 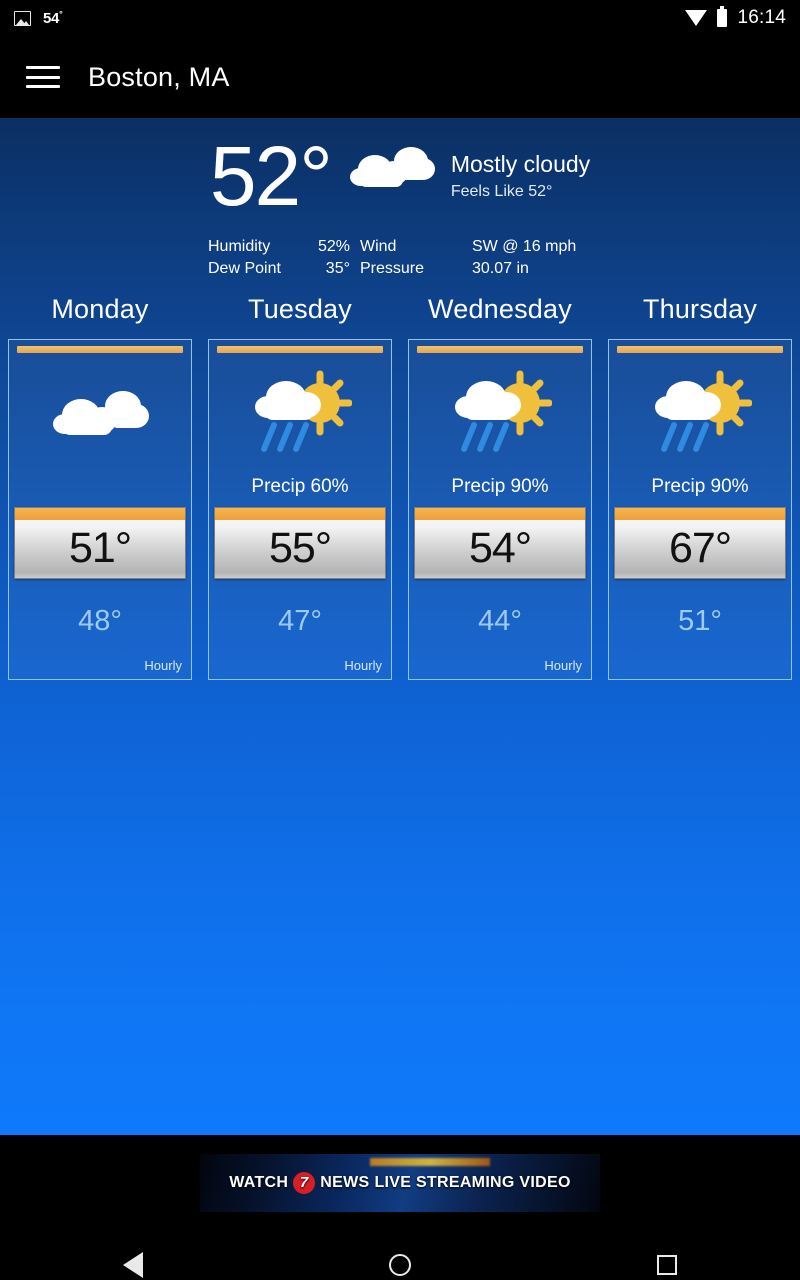 I want to click on notification-temperature: 54°, so click(x=53, y=18).